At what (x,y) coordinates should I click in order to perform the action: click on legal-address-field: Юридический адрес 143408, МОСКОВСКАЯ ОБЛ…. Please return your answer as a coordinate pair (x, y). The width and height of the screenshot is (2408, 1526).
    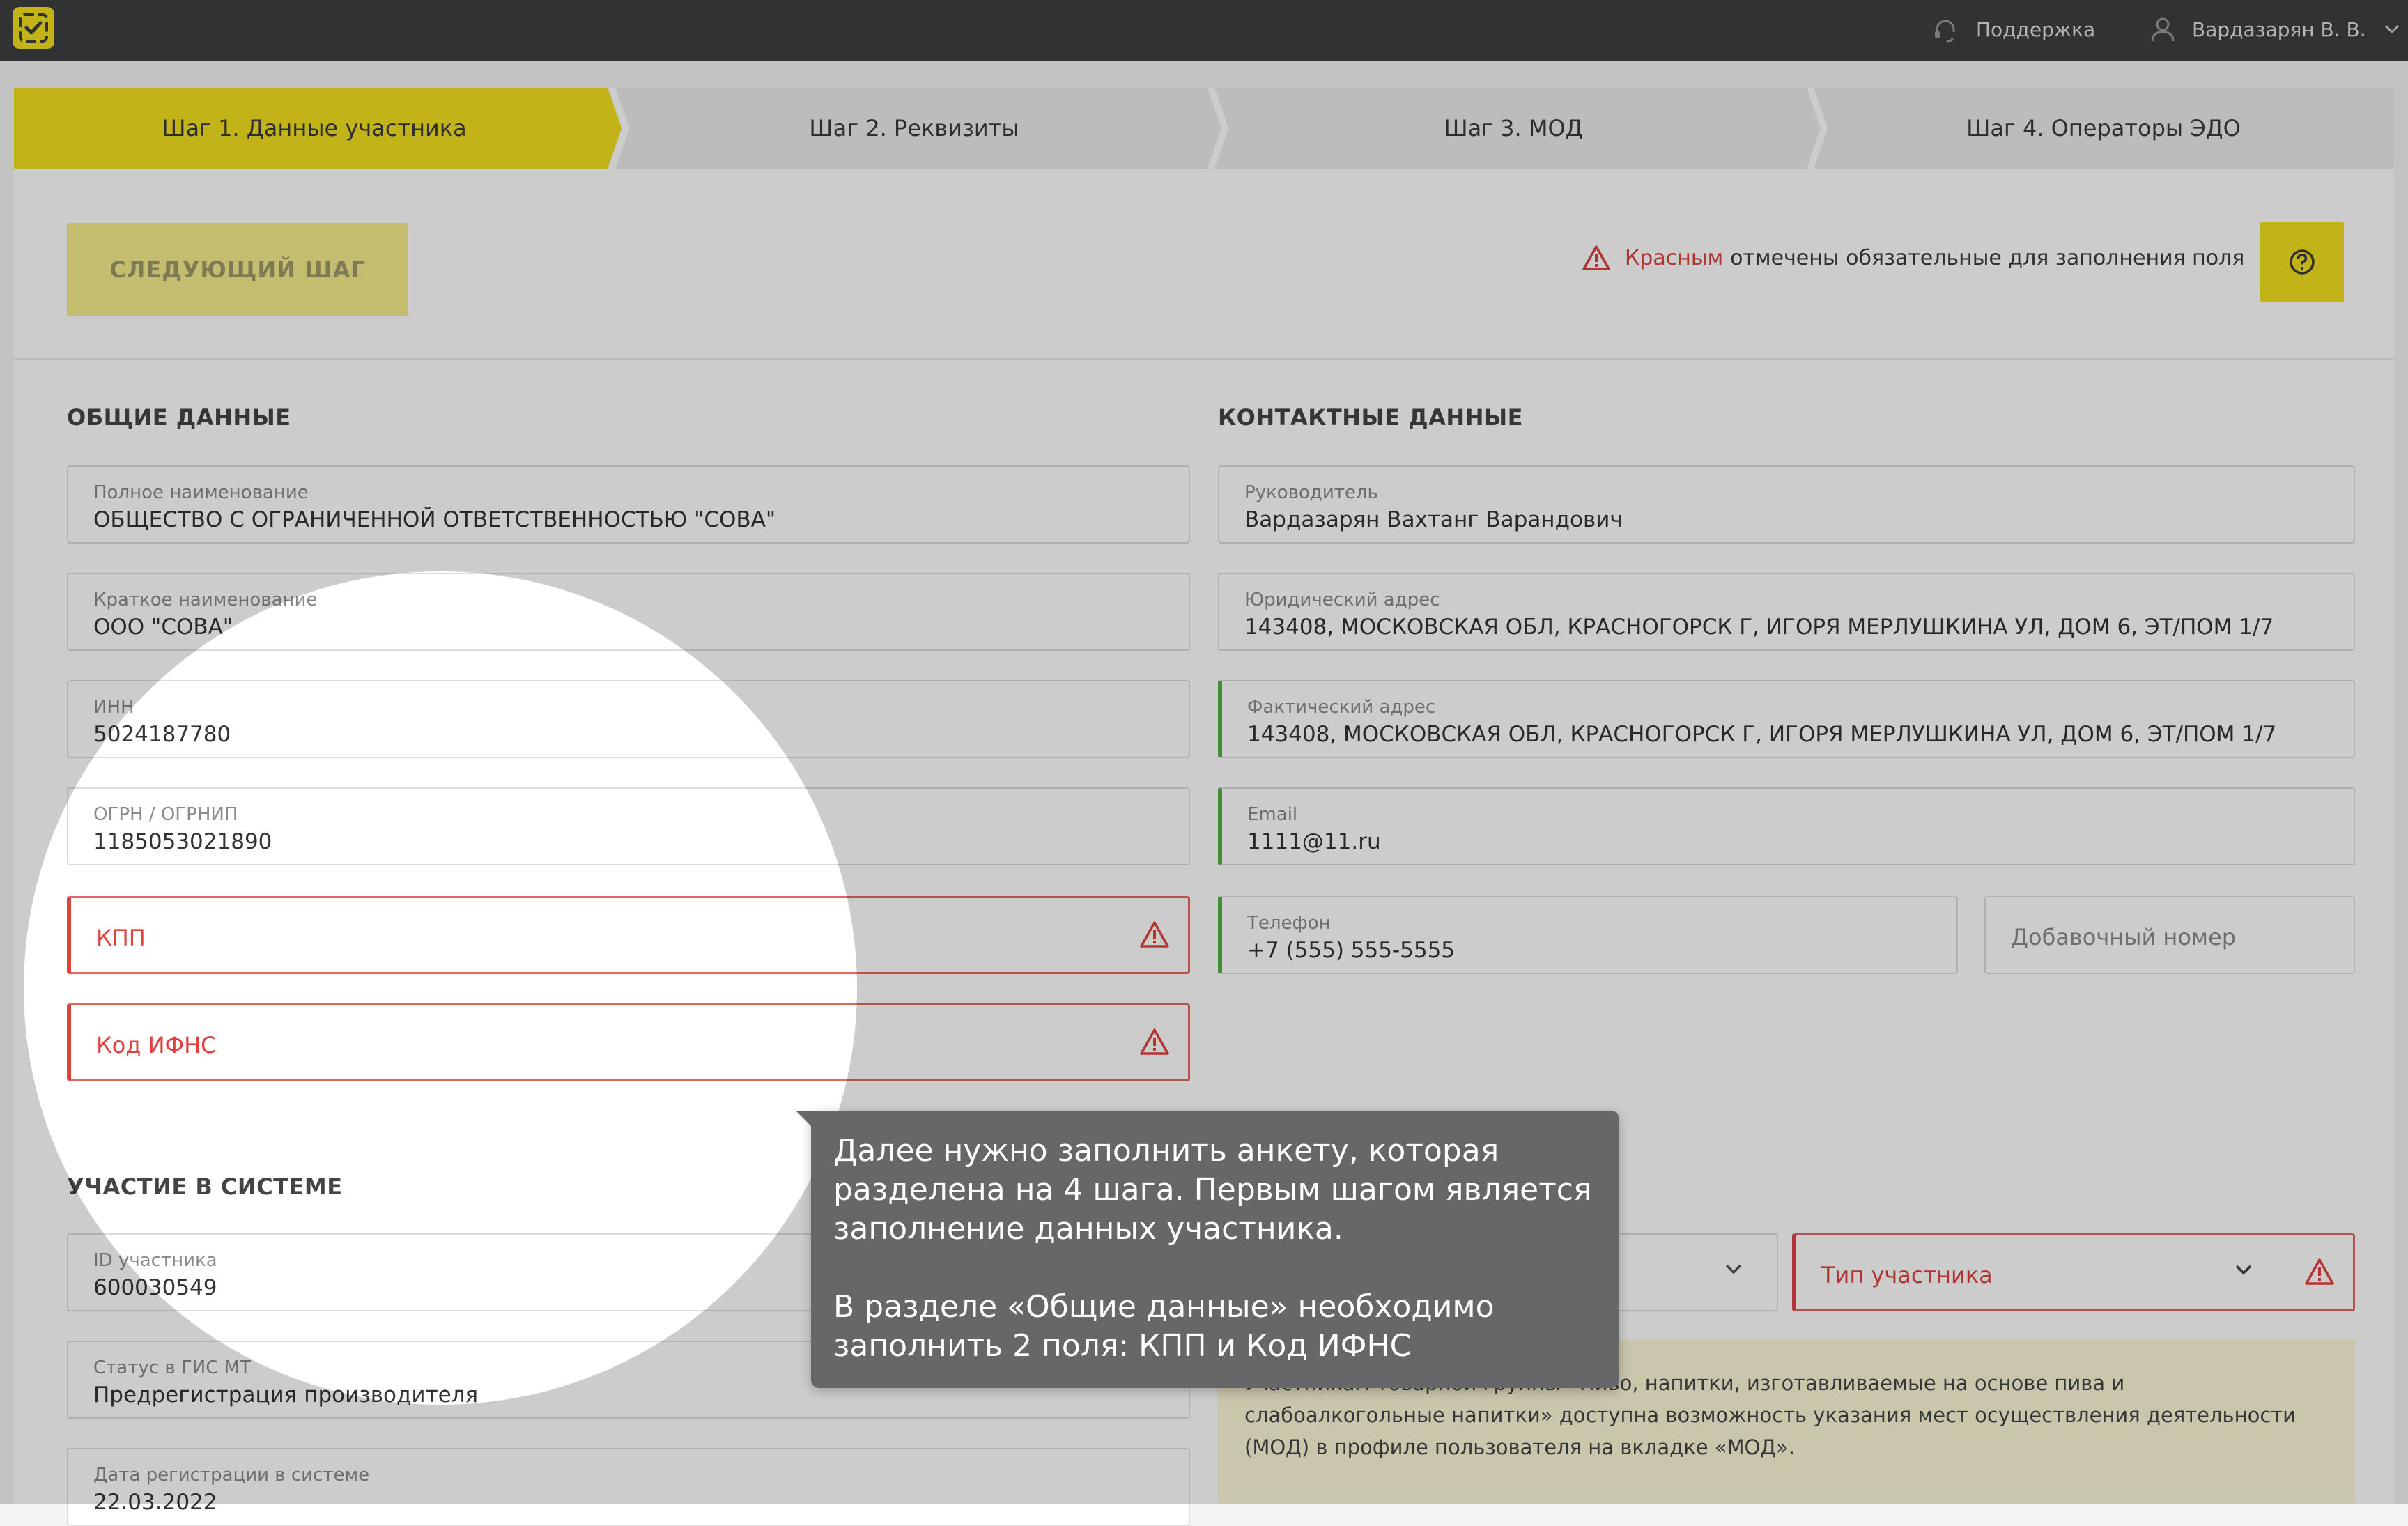
    Looking at the image, I should click on (1786, 612).